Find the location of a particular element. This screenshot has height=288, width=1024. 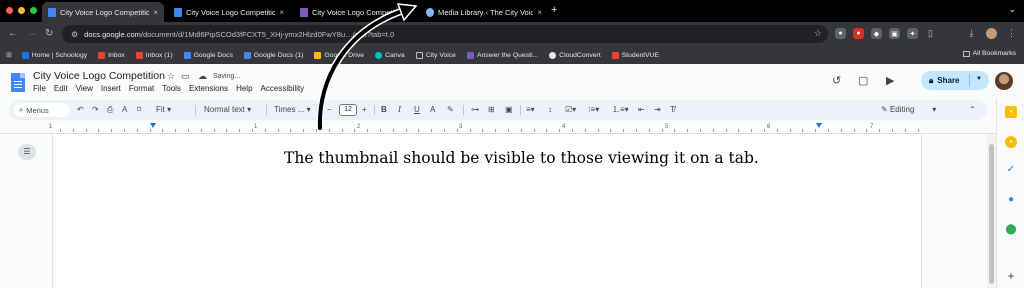

checklist-icon: ☑▾ is located at coordinates (570, 110).